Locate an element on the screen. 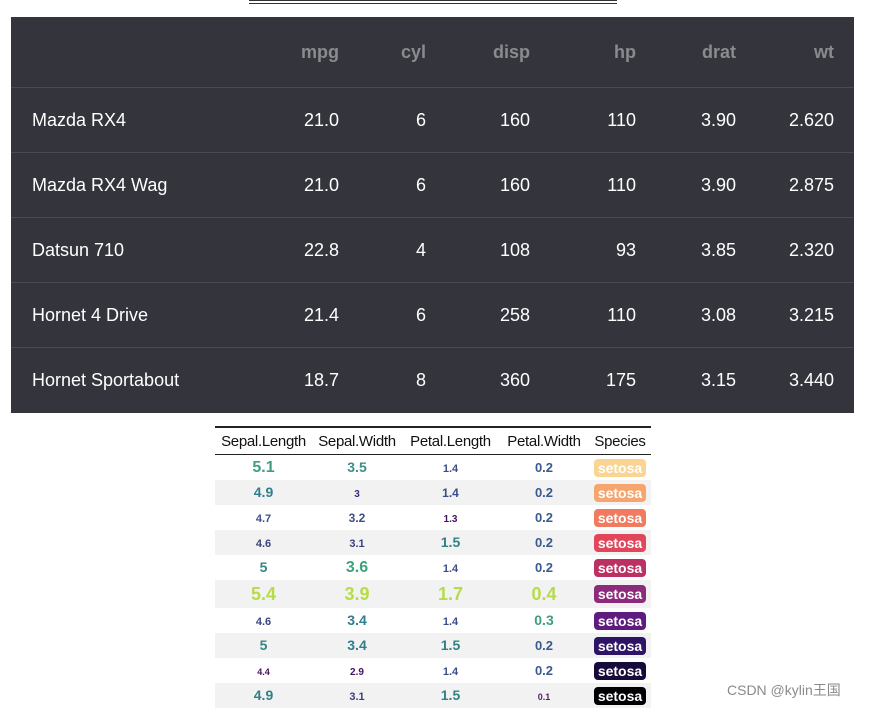 The width and height of the screenshot is (871, 708). hp-cell: 110 is located at coordinates (603, 120).